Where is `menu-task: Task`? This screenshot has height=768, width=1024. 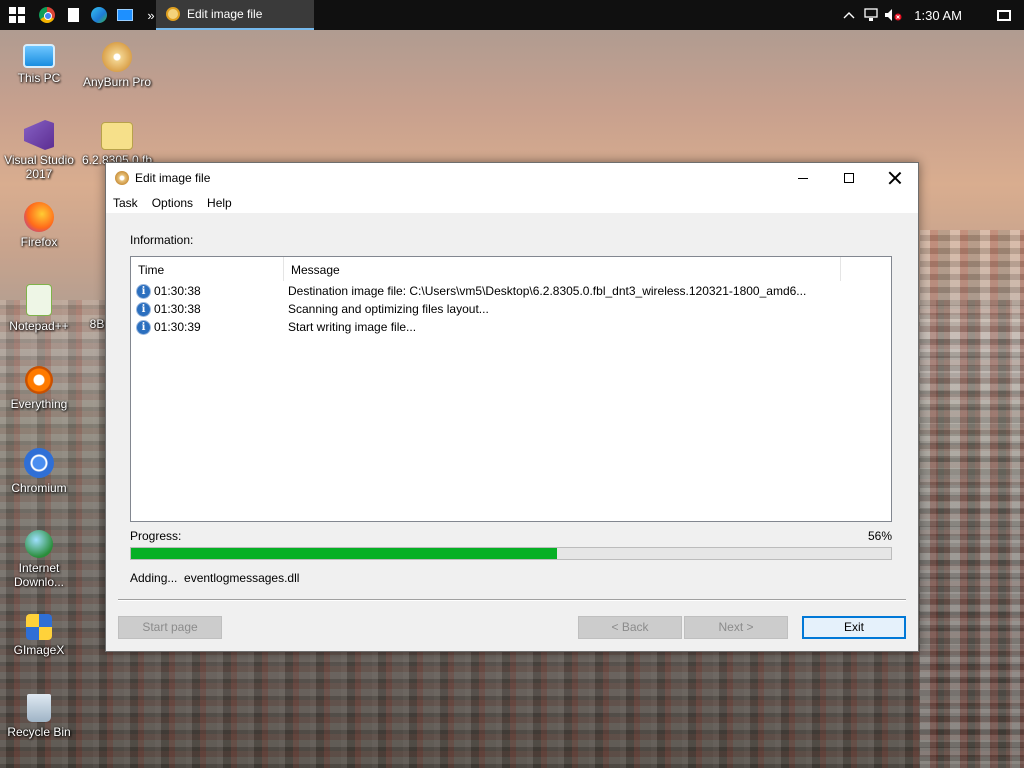 menu-task: Task is located at coordinates (125, 203).